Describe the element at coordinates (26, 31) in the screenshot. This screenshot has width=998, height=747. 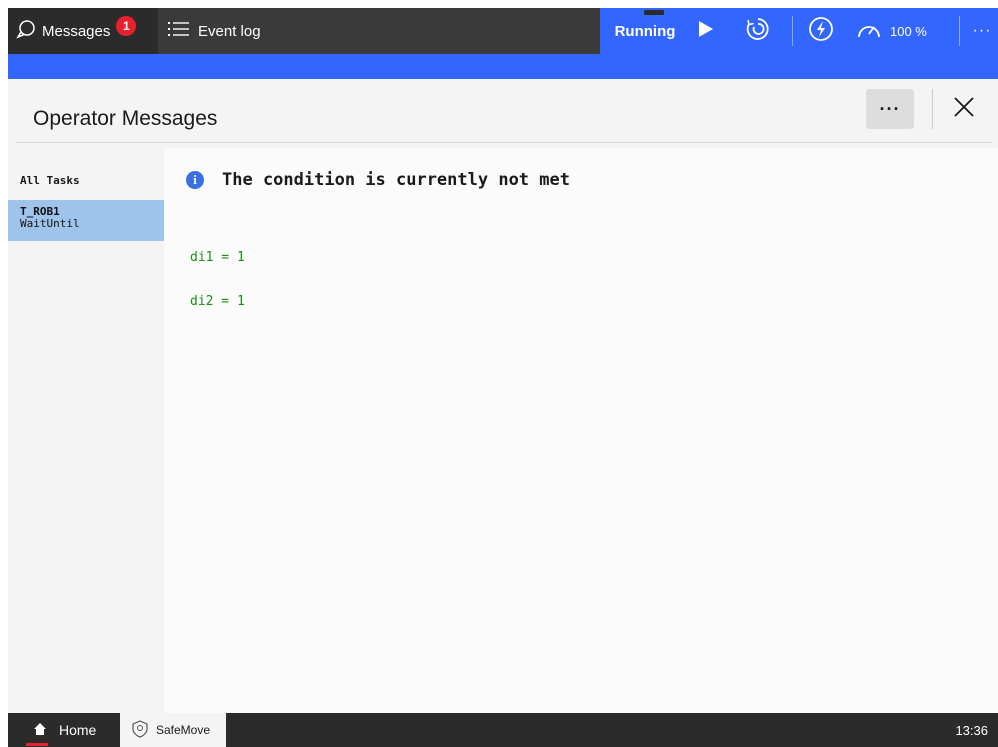
I see `chat-bubble-icon` at that location.